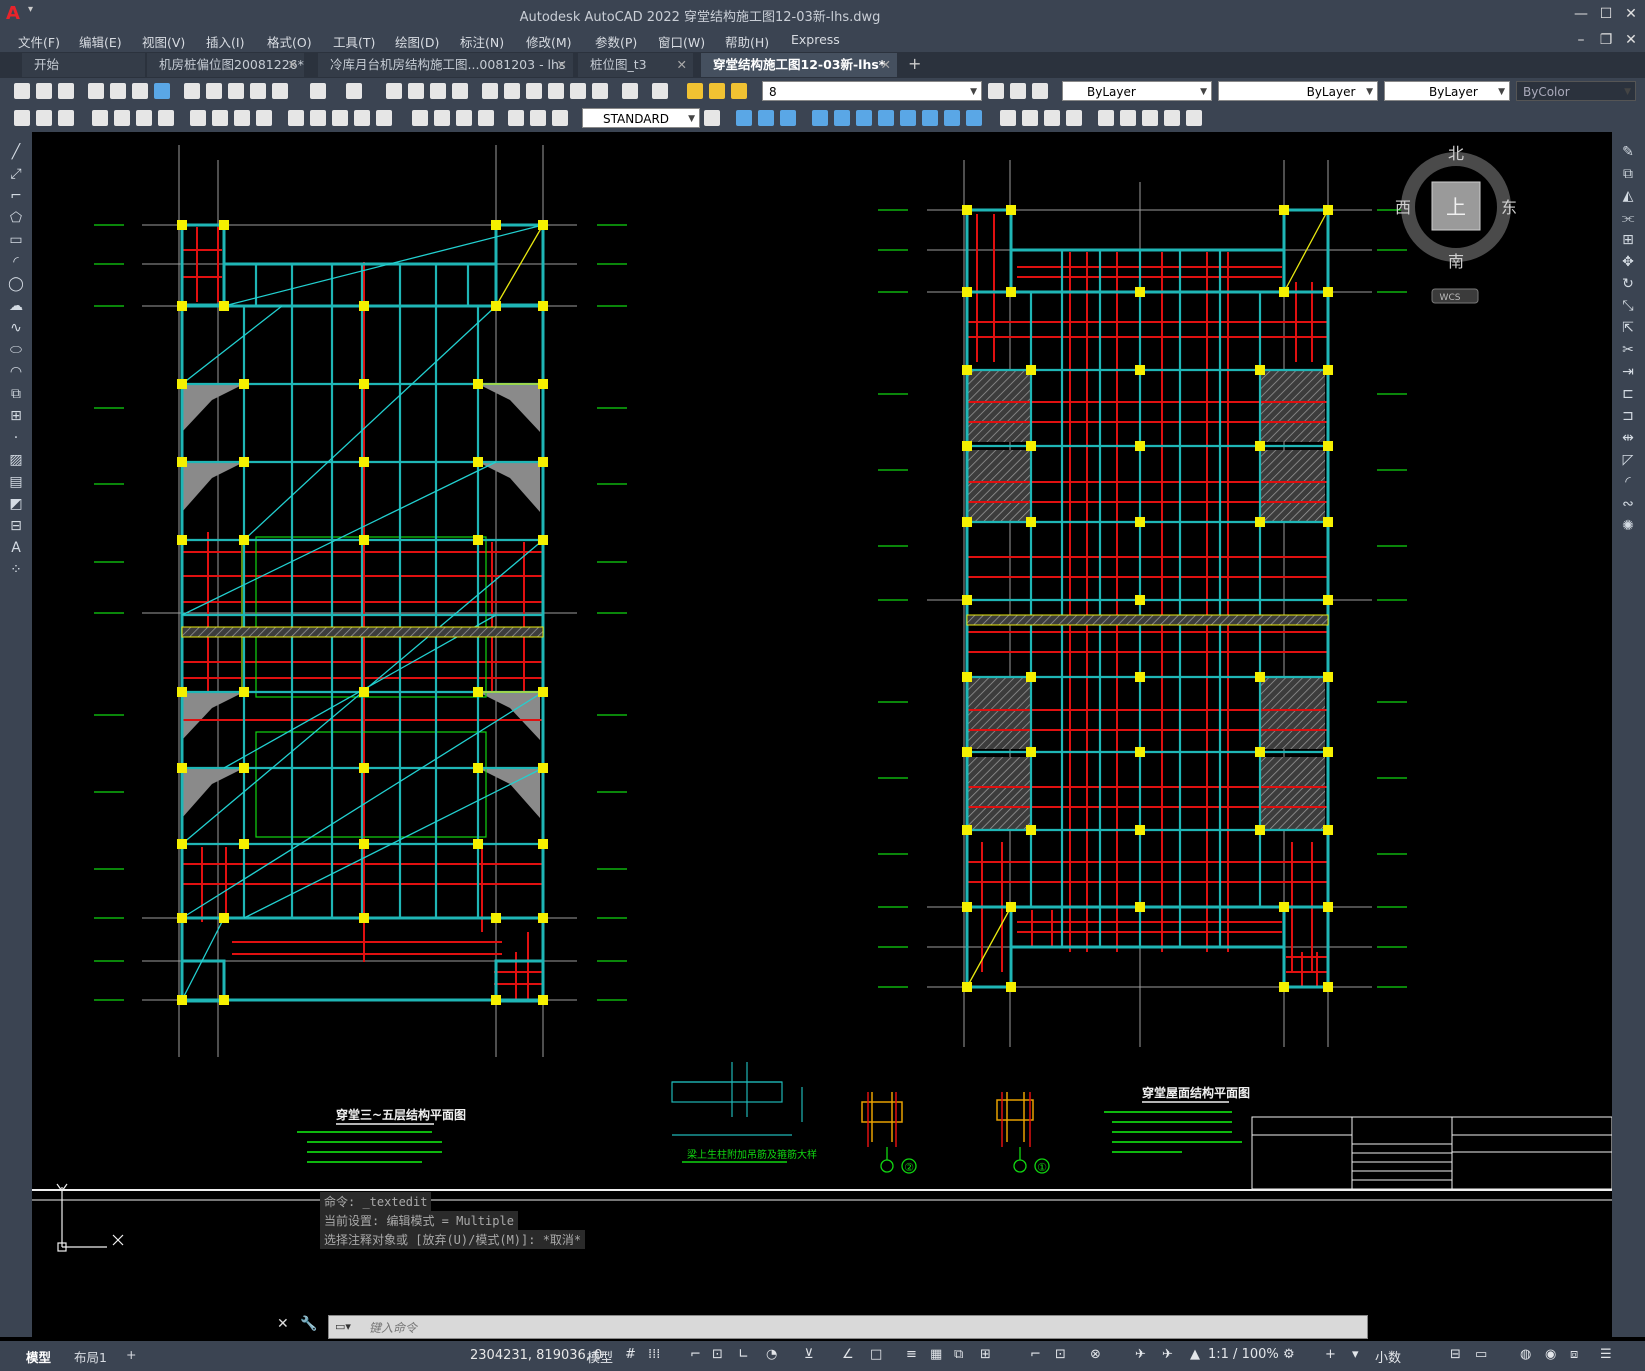  I want to click on command-prompt-icon: ▭▾, so click(343, 1326).